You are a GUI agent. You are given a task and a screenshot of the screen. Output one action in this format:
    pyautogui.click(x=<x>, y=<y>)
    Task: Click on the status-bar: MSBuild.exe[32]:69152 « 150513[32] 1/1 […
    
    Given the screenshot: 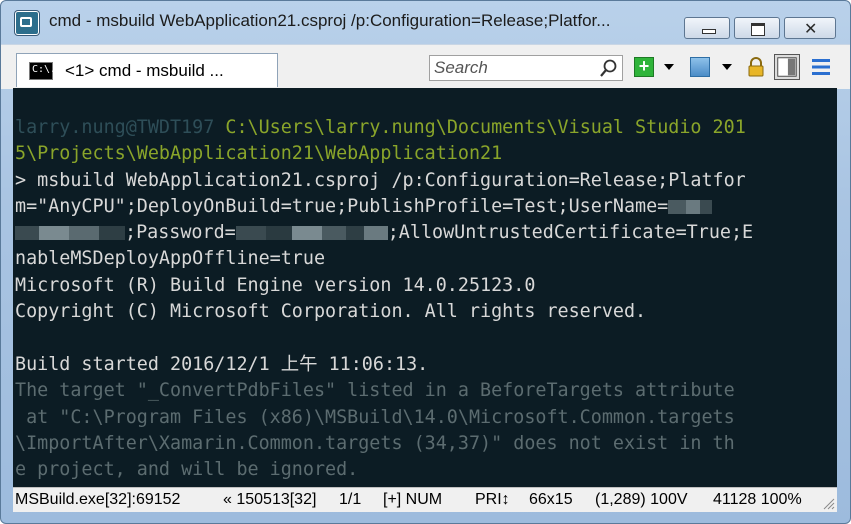 What is the action you would take?
    pyautogui.click(x=425, y=499)
    